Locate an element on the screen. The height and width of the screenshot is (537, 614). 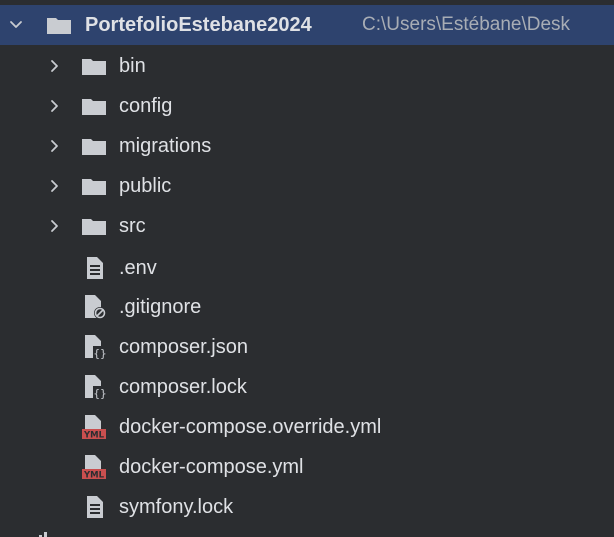
file-label: composer.json is located at coordinates (183, 347).